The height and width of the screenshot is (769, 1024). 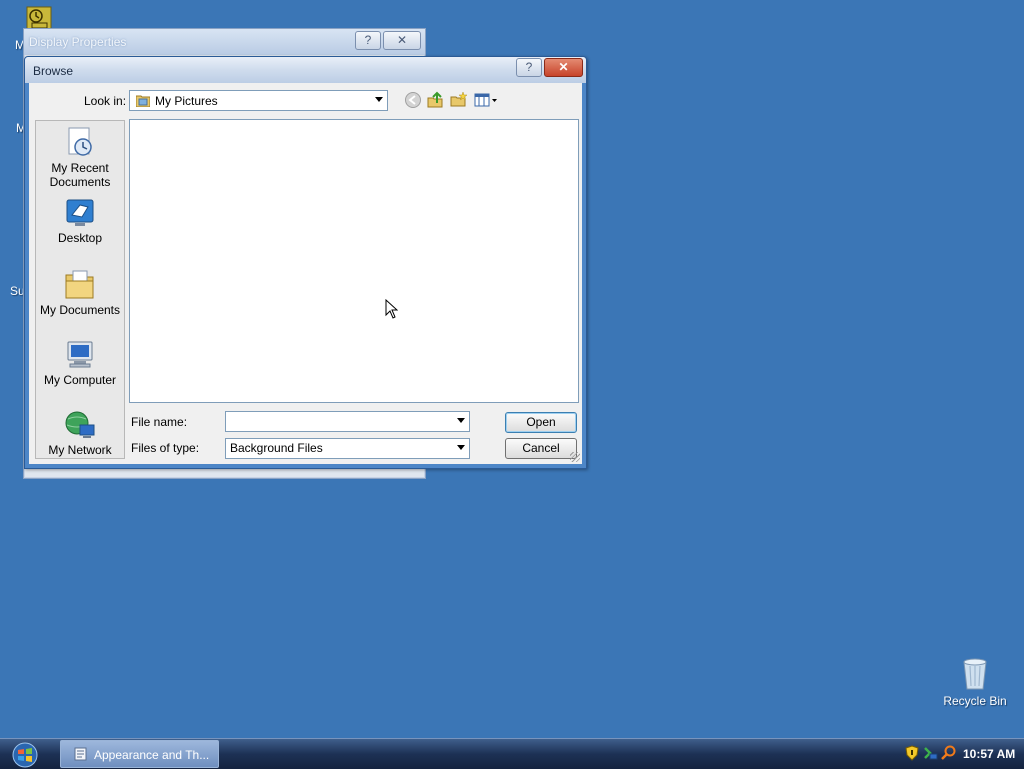 I want to click on file-name-input, so click(x=347, y=421).